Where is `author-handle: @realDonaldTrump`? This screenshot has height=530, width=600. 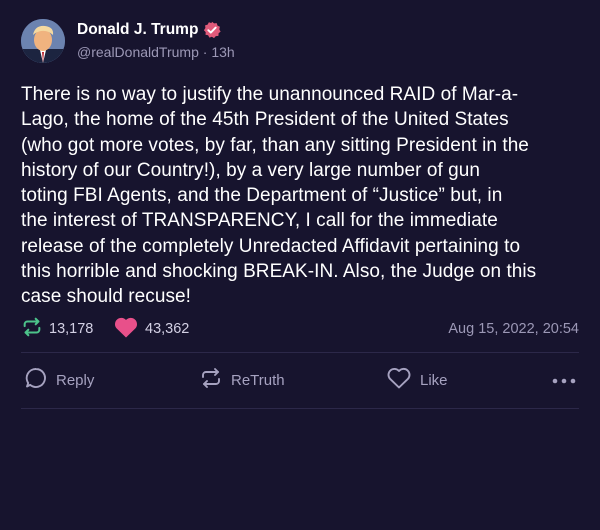 author-handle: @realDonaldTrump is located at coordinates (138, 52).